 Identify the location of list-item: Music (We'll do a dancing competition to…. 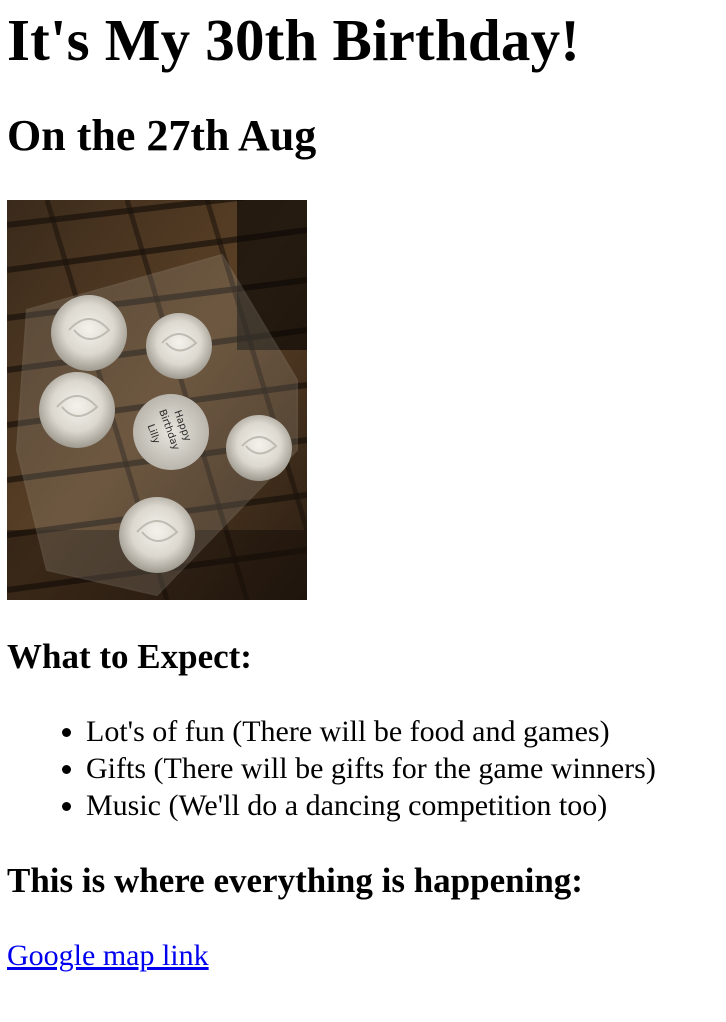
(402, 805).